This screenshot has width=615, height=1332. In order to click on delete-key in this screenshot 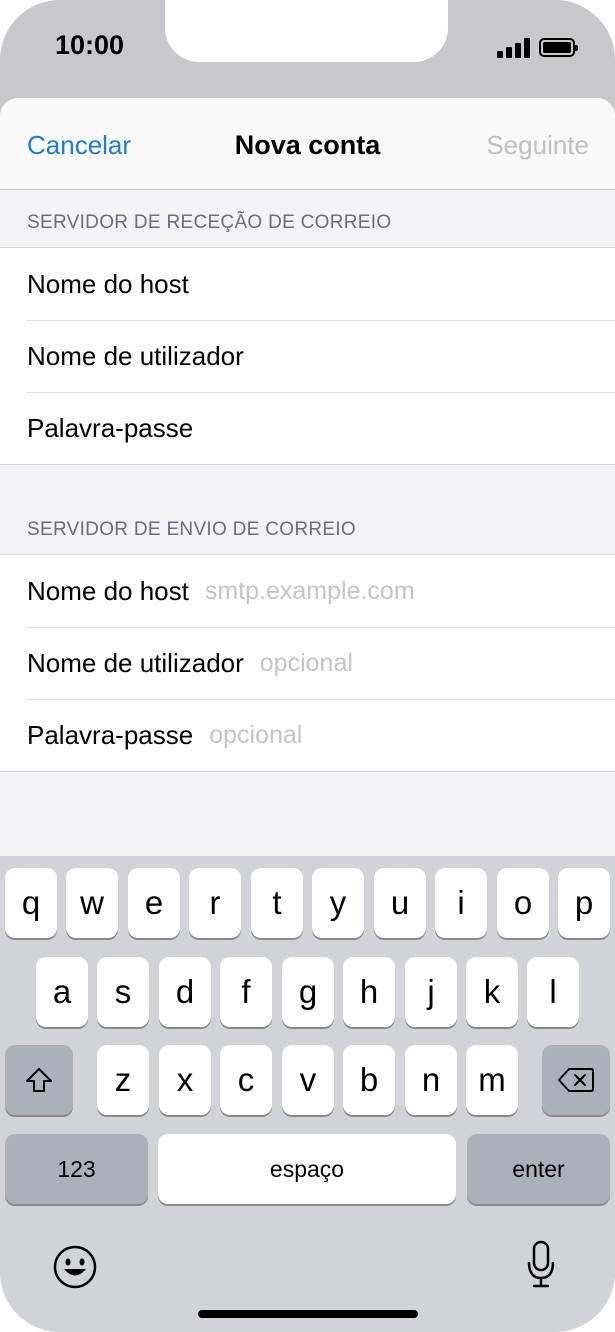, I will do `click(576, 1080)`.